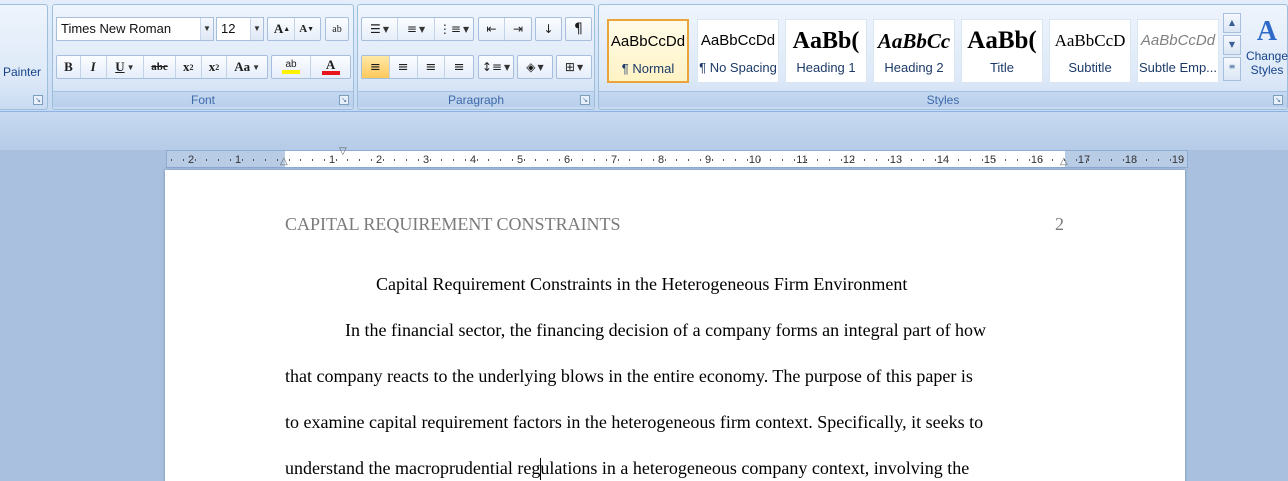 The height and width of the screenshot is (481, 1288). I want to click on style-tile: AaBb(Heading 1, so click(826, 51).